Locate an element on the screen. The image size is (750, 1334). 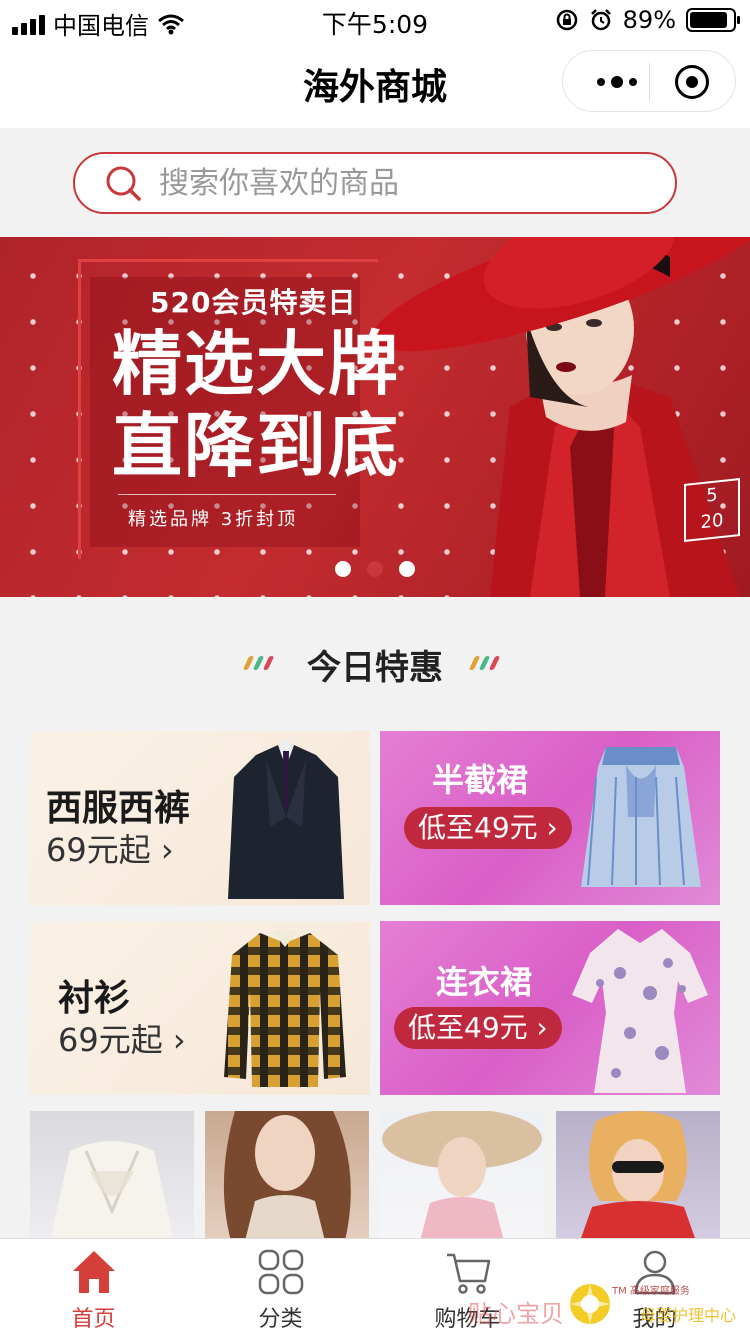
battery-icon is located at coordinates (713, 20).